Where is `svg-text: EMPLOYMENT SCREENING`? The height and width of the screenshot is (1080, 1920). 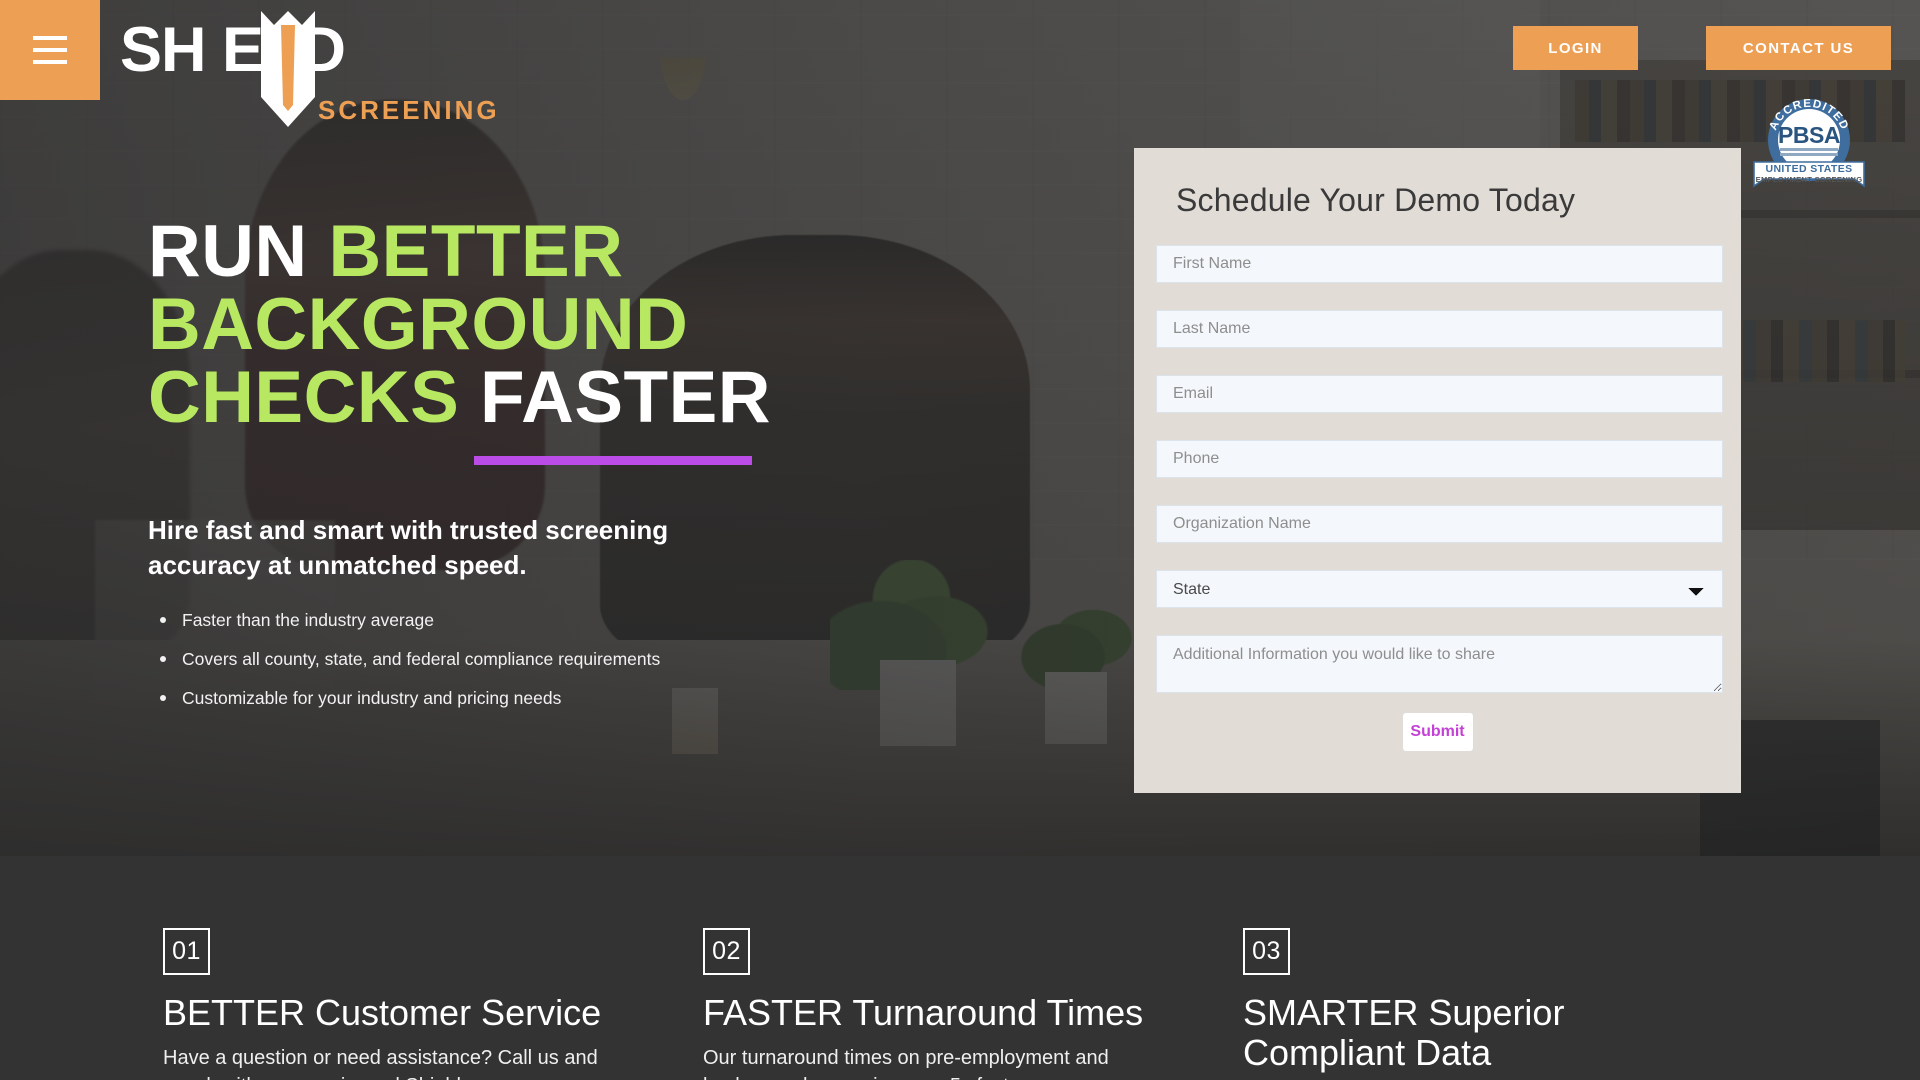 svg-text: EMPLOYMENT SCREENING is located at coordinates (1809, 179).